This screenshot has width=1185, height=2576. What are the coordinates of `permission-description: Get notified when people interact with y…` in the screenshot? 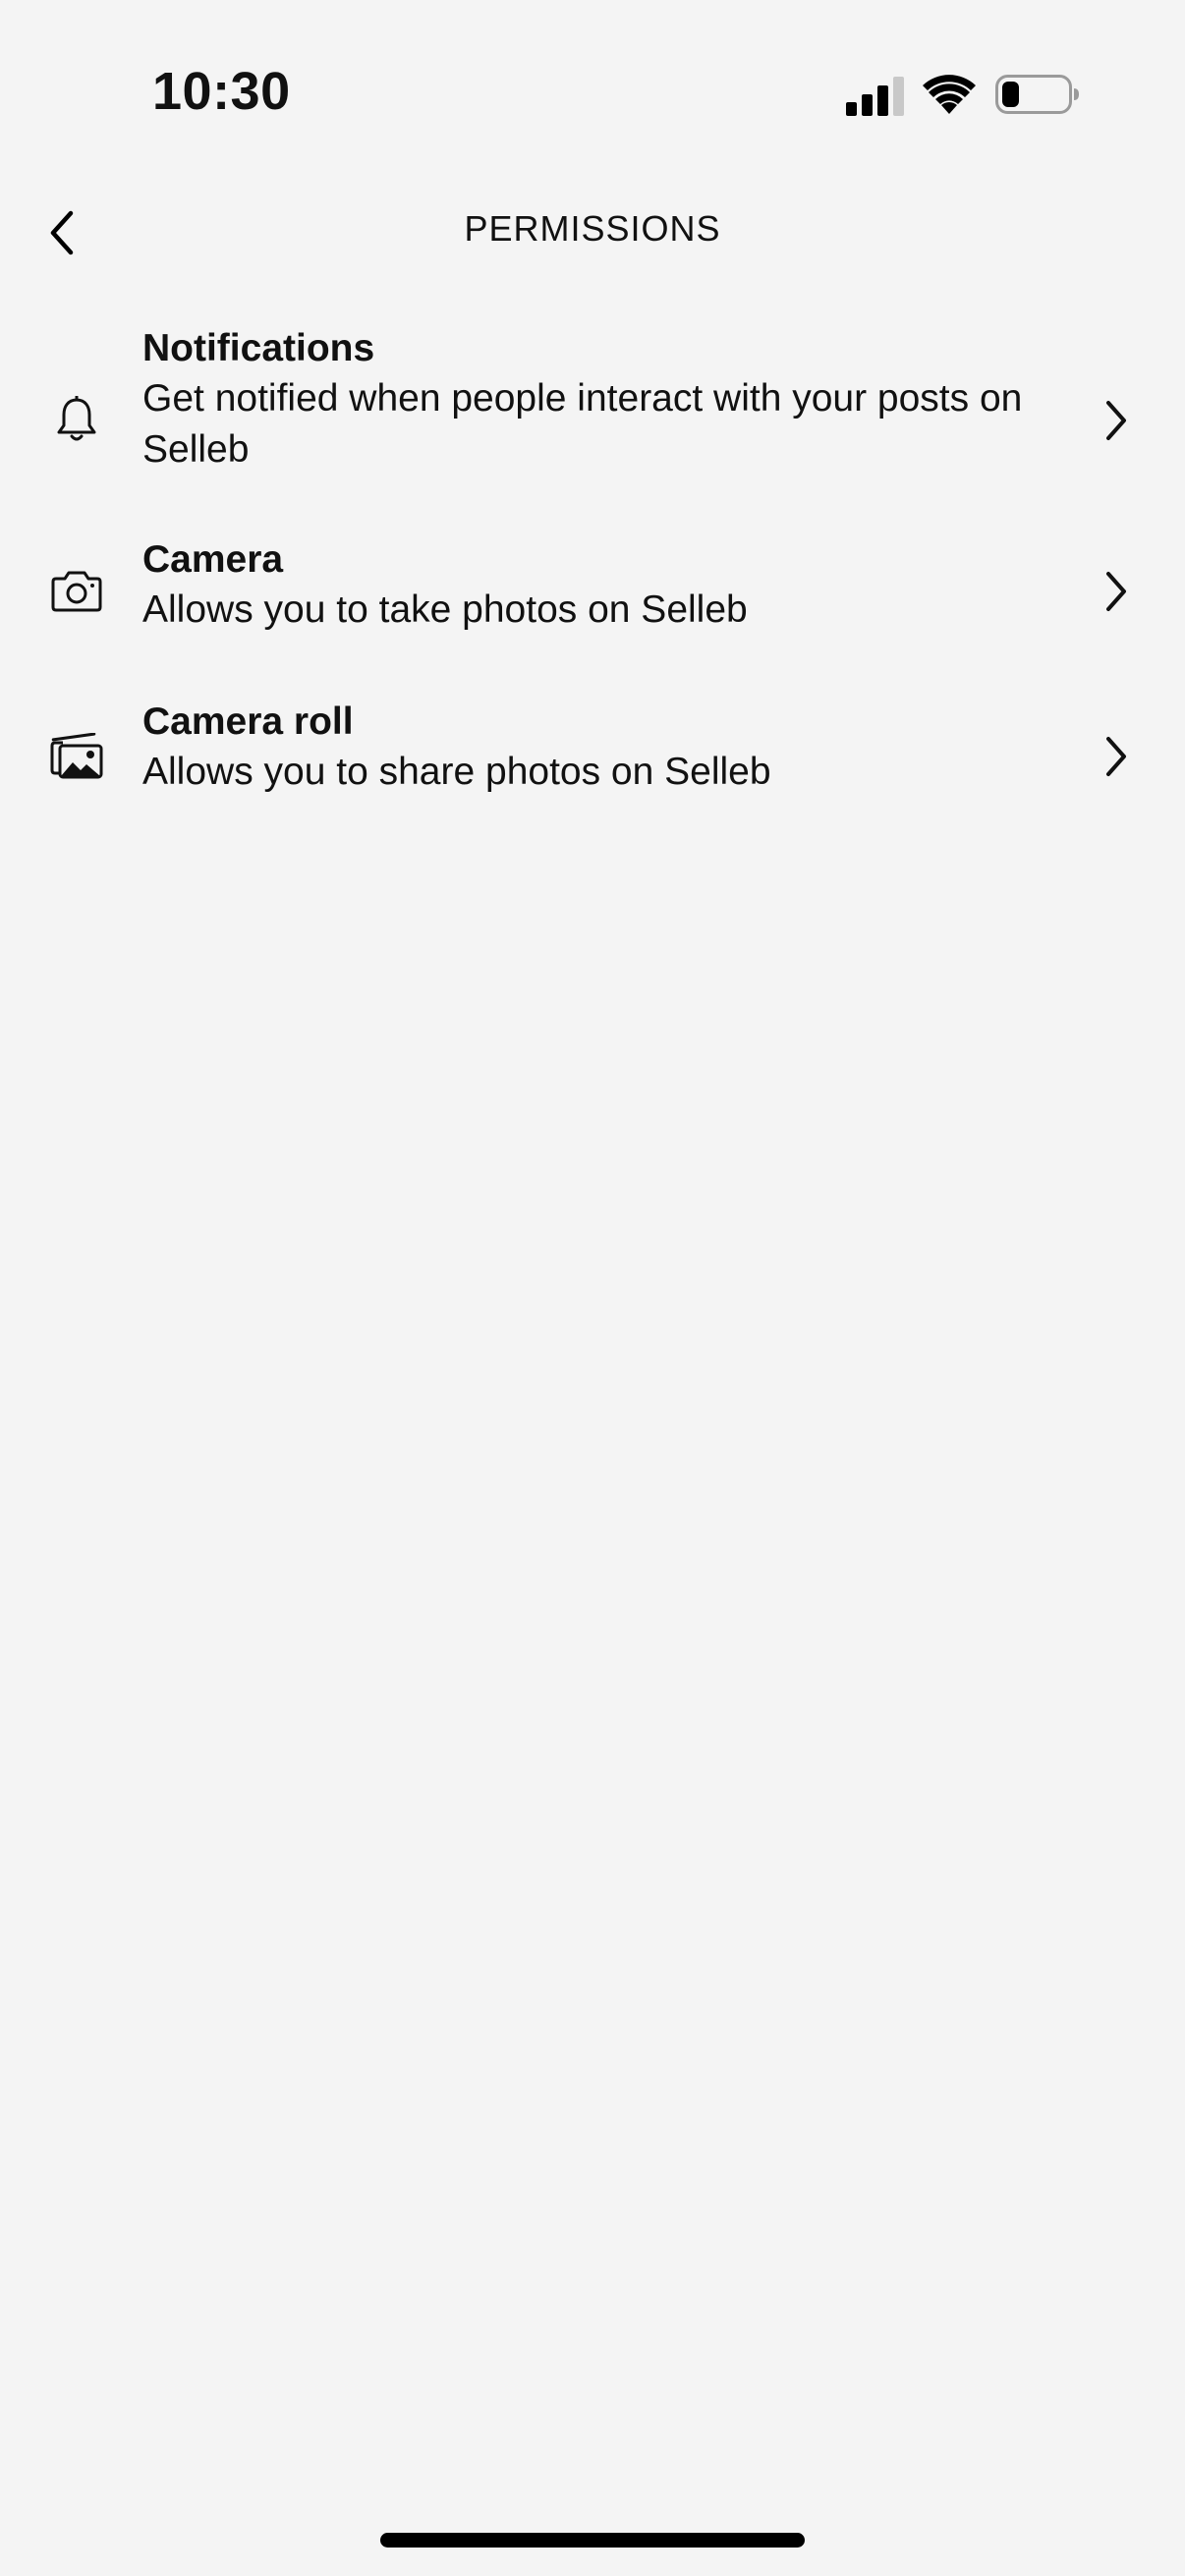 It's located at (583, 424).